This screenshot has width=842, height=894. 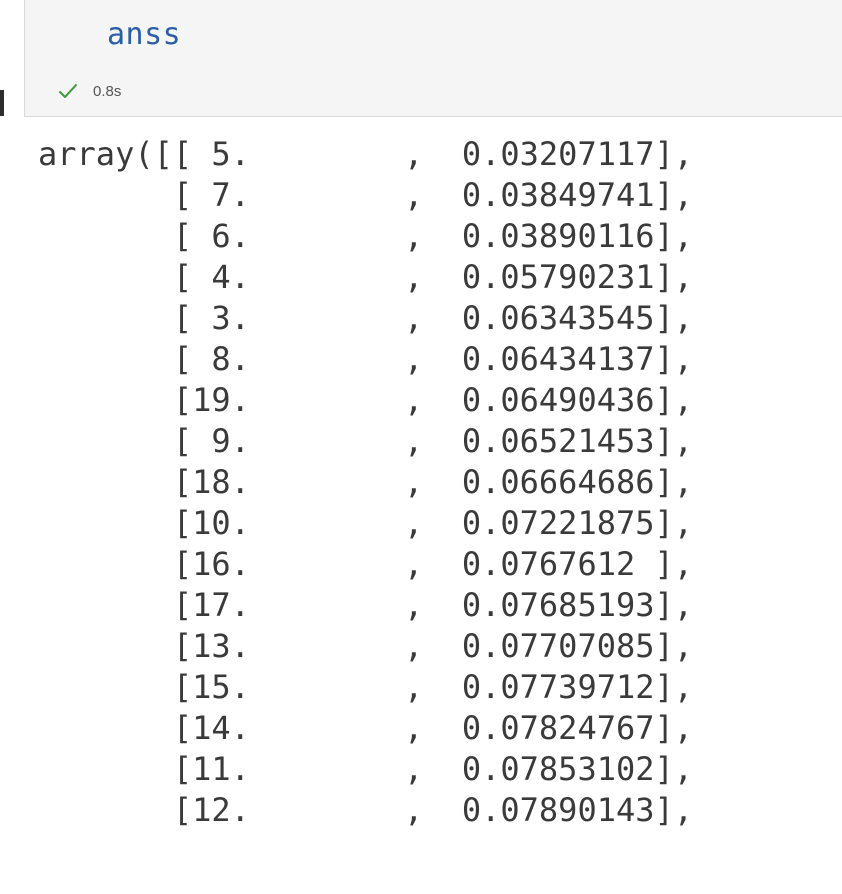 What do you see at coordinates (366, 728) in the screenshot?
I see `output-line: [14. , 0.07824767],` at bounding box center [366, 728].